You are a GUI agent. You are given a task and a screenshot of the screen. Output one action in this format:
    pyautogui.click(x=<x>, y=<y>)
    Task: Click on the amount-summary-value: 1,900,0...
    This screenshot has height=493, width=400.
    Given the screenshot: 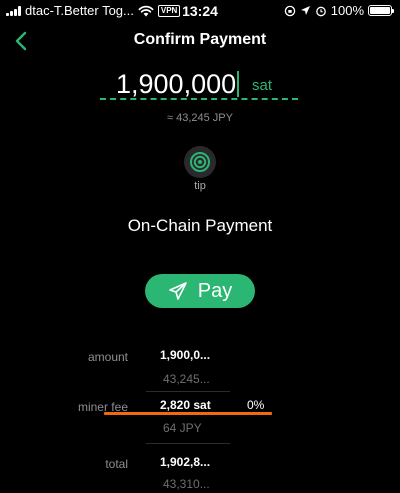 What is the action you would take?
    pyautogui.click(x=185, y=355)
    